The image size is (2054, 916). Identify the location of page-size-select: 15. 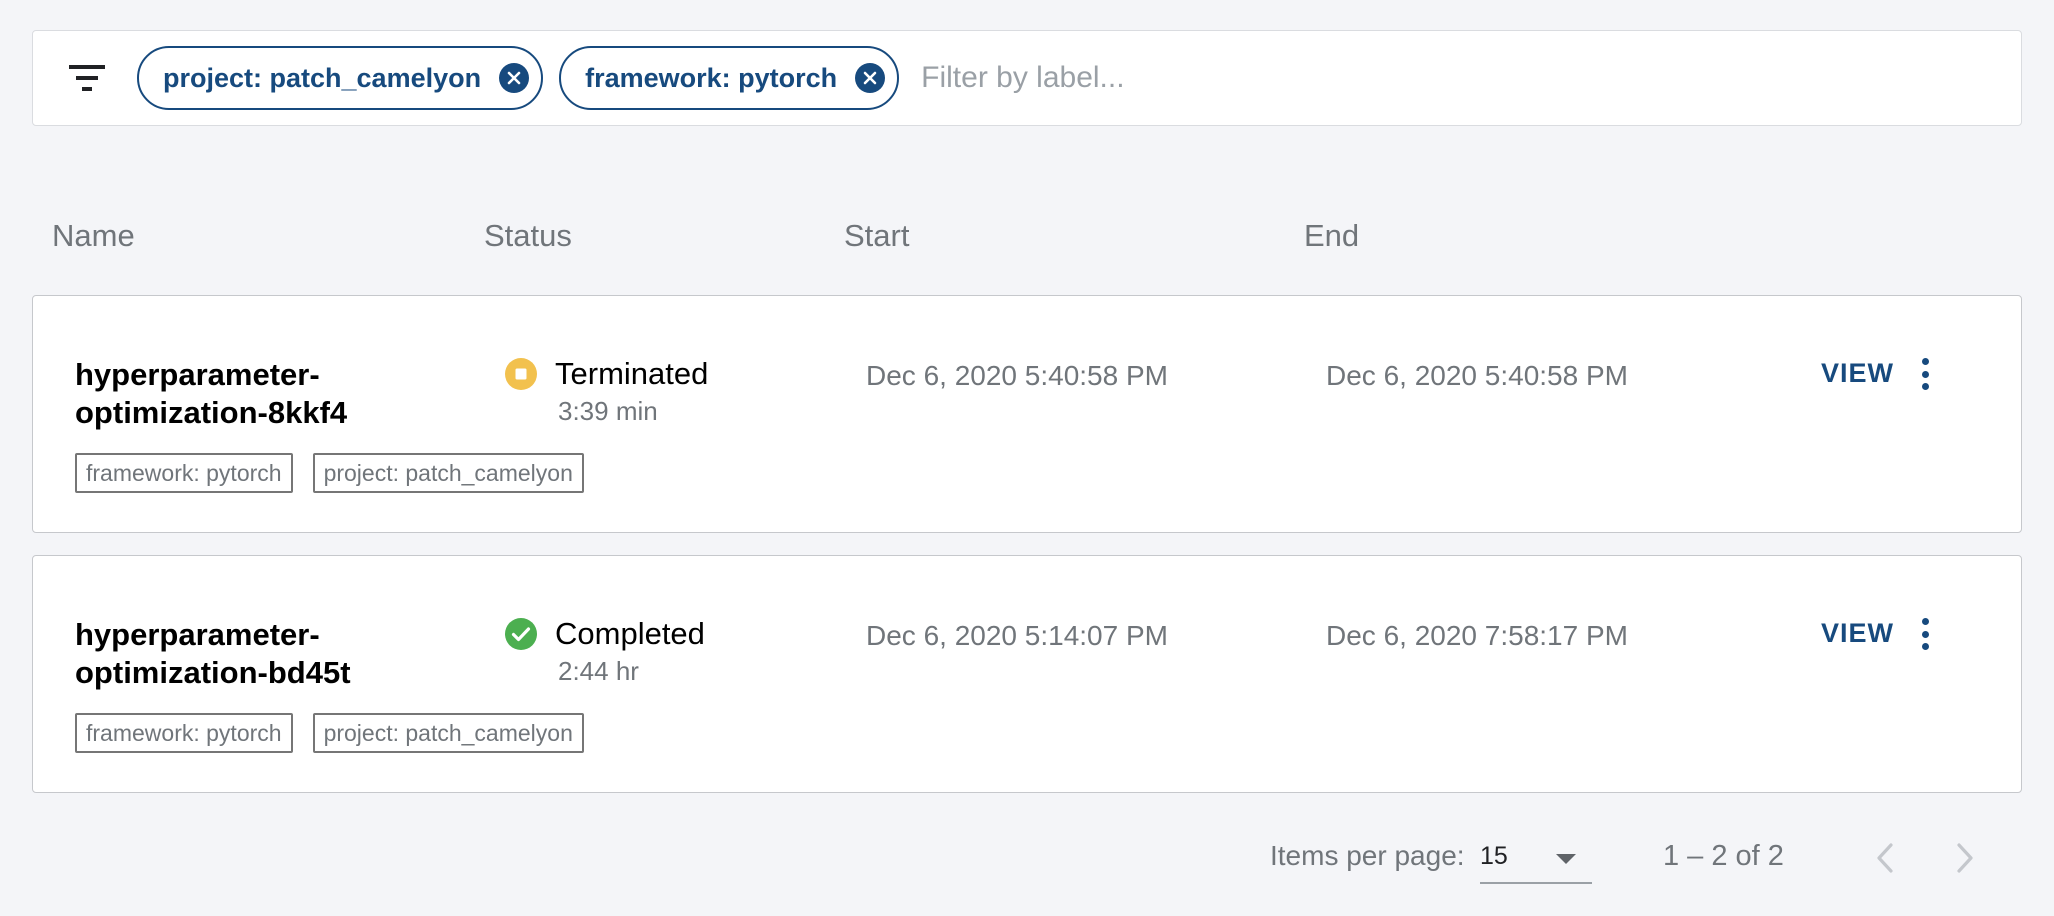
(1536, 857).